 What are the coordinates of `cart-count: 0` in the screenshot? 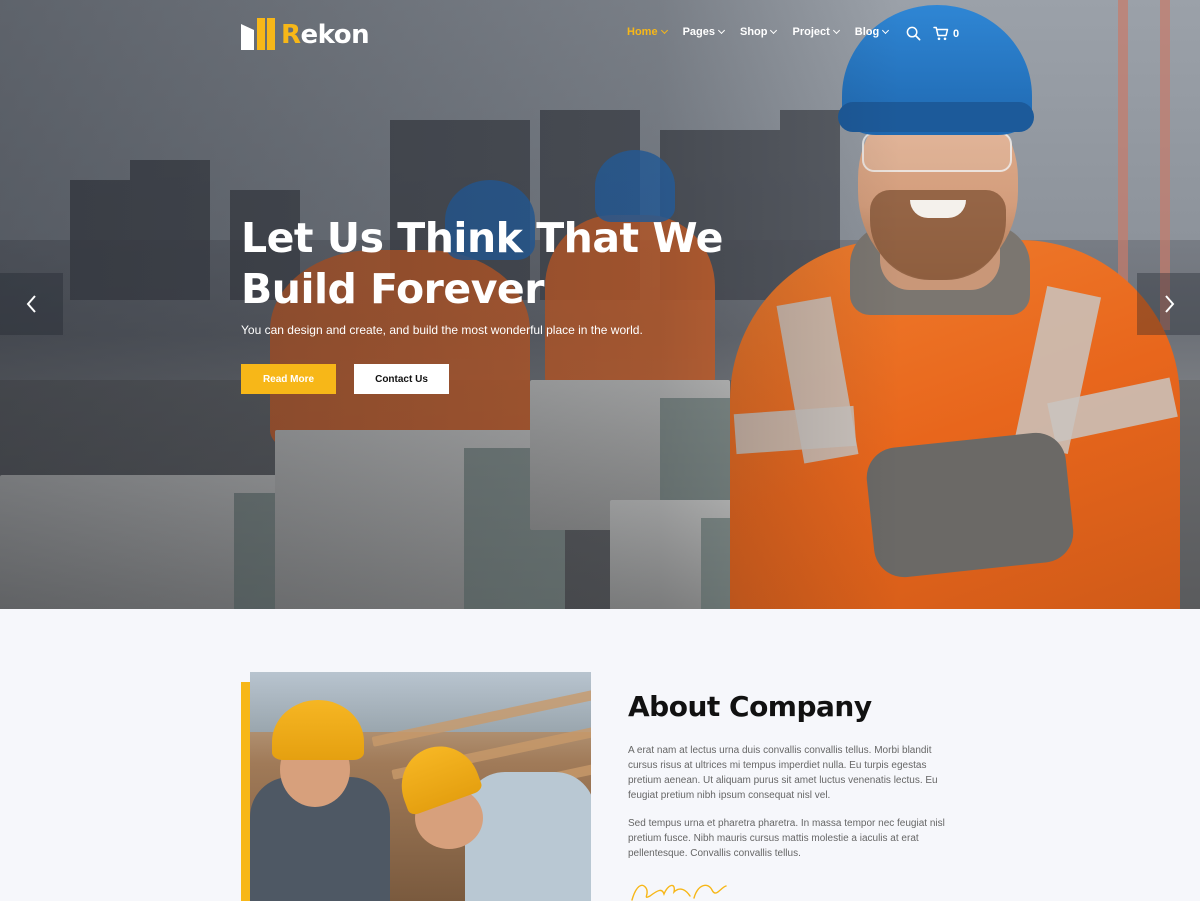 It's located at (956, 33).